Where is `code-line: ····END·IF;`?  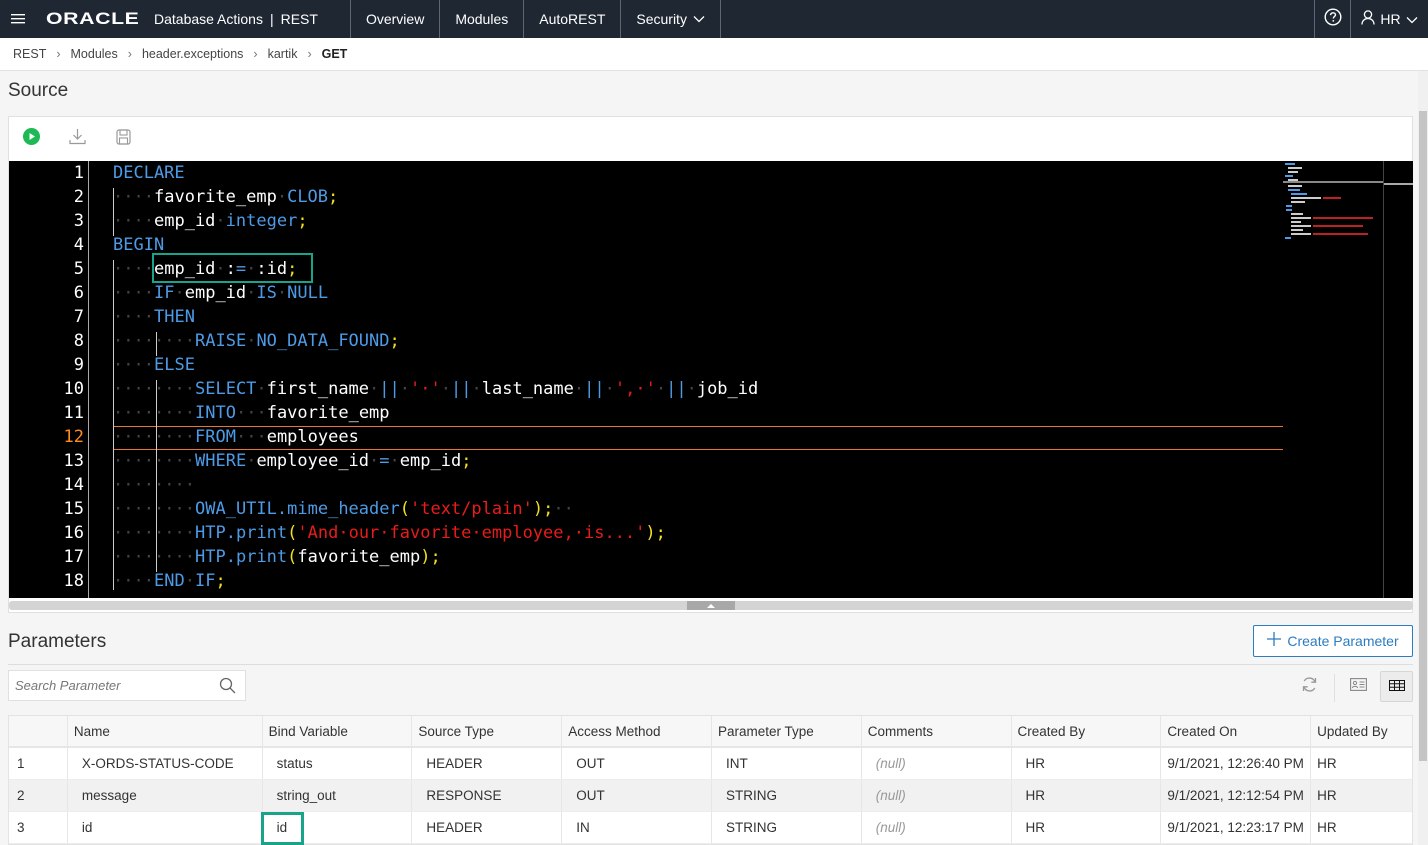 code-line: ····END·IF; is located at coordinates (169, 581).